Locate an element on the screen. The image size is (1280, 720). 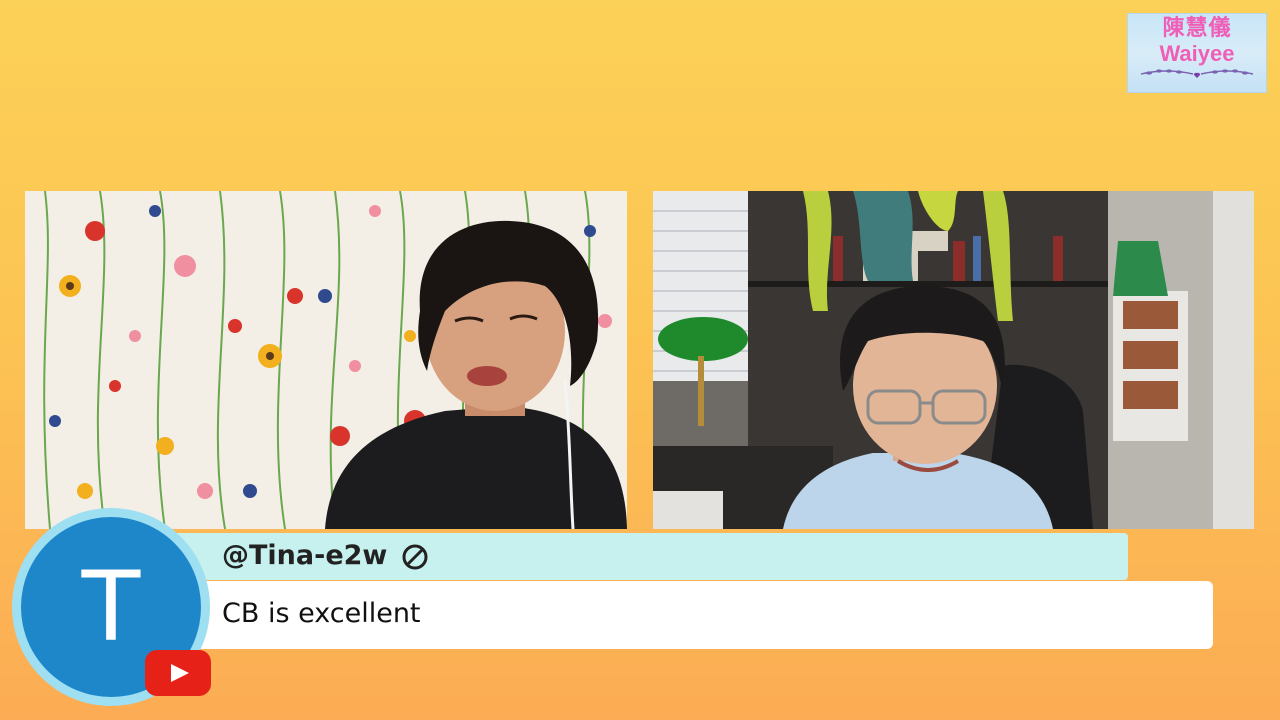
avatar-letter: T is located at coordinates (111, 607).